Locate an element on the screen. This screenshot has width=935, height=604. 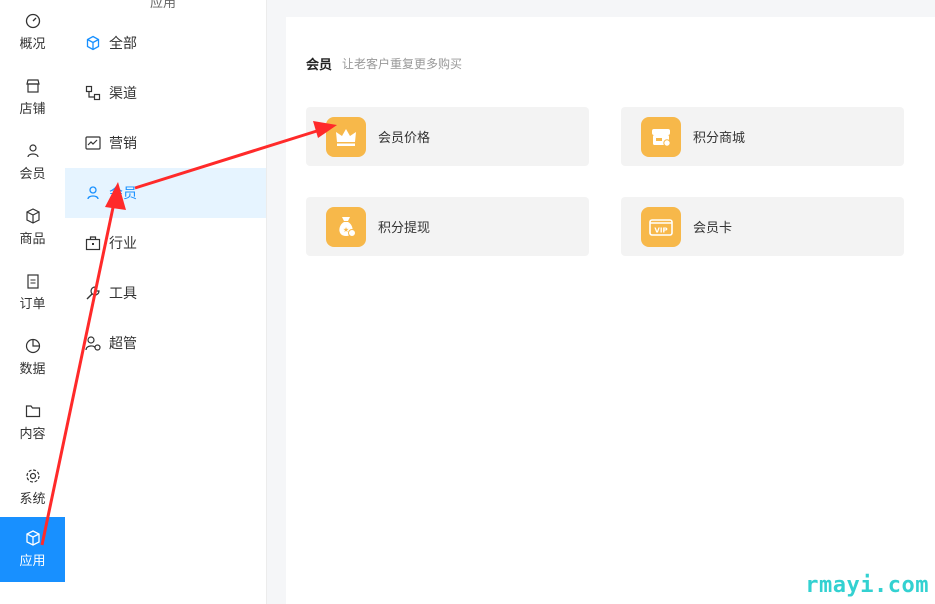
tool-icon is located at coordinates (93, 293).